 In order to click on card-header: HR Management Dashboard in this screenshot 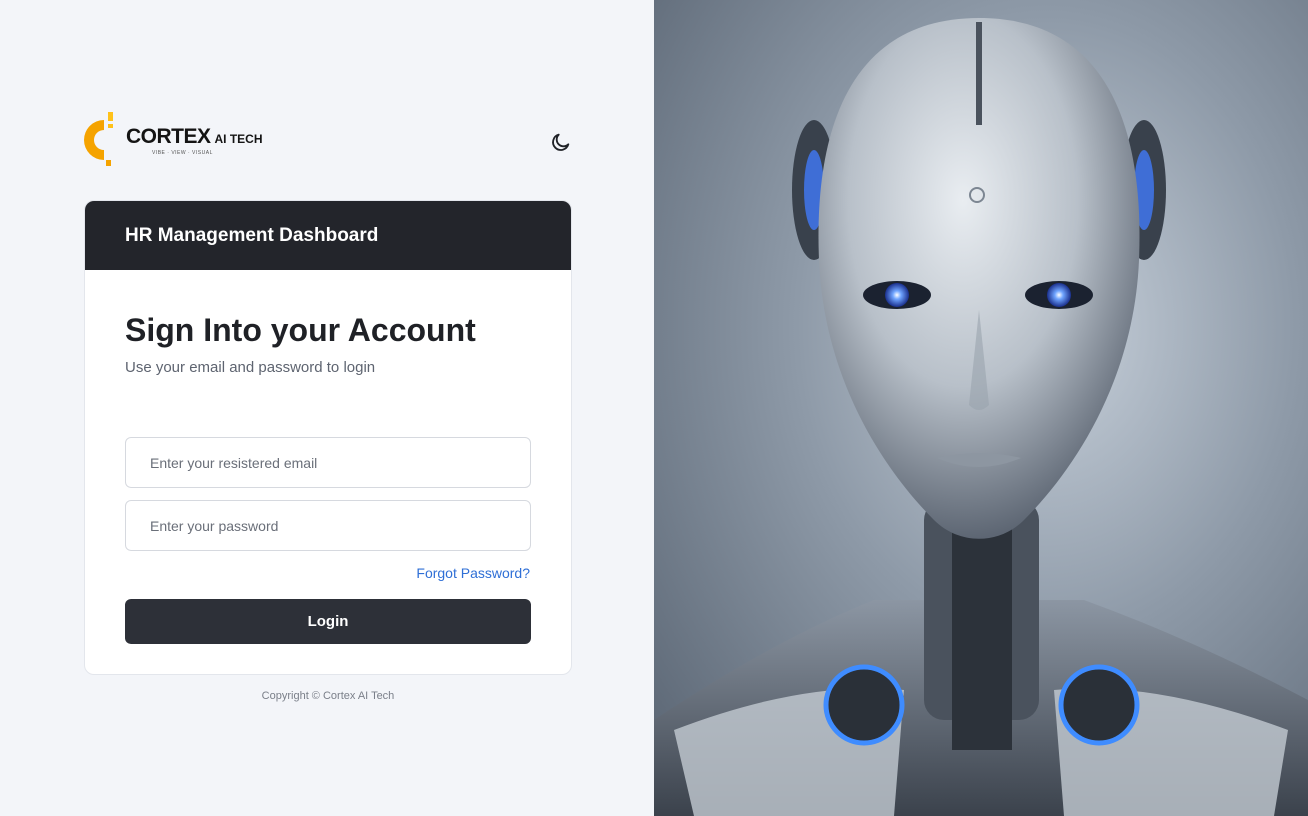, I will do `click(328, 235)`.